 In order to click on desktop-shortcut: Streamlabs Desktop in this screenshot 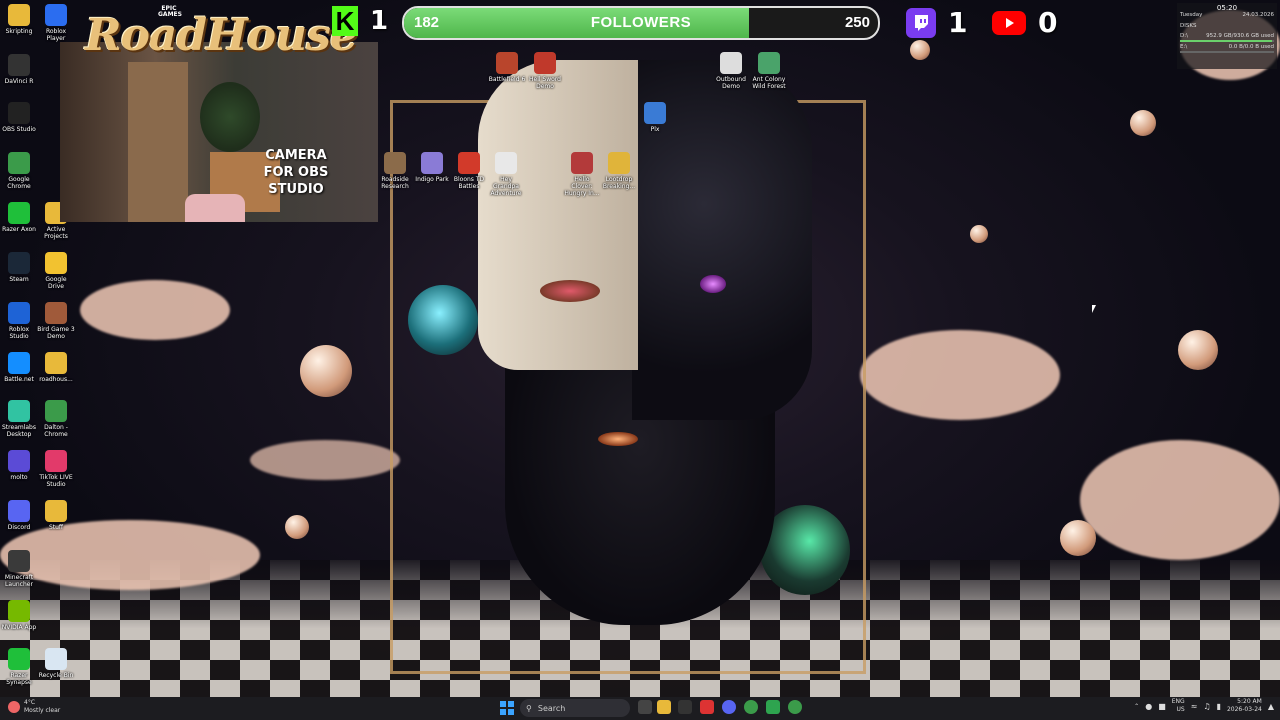, I will do `click(19, 419)`.